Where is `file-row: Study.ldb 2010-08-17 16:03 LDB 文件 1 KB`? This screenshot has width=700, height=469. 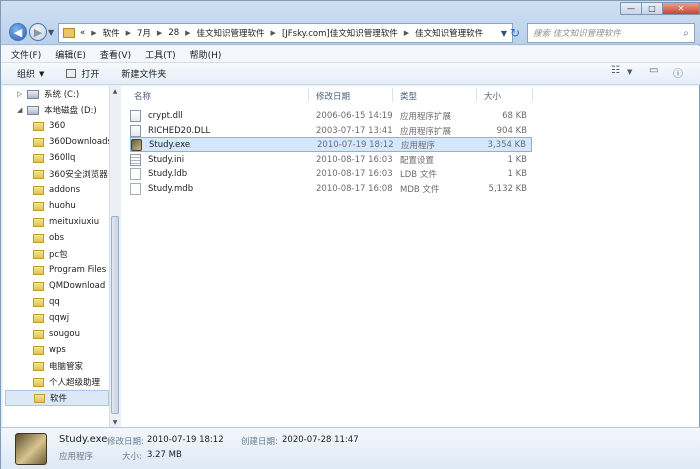
file-row: Study.ldb 2010-08-17 16:03 LDB 文件 1 KB is located at coordinates (331, 173).